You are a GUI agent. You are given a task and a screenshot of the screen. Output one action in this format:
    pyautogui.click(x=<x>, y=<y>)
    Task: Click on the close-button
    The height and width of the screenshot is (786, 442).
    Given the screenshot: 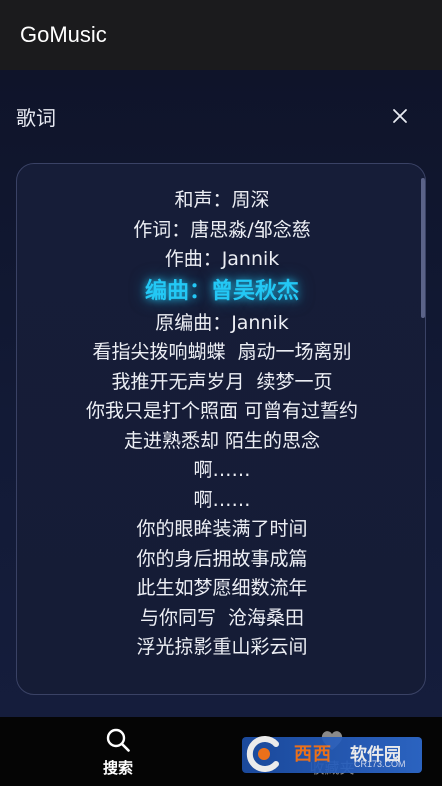 What is the action you would take?
    pyautogui.click(x=400, y=116)
    